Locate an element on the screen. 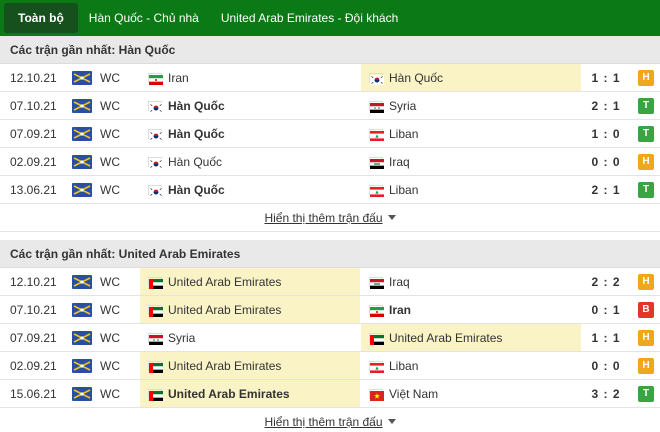 The image size is (660, 432). away-team: Syria is located at coordinates (471, 105).